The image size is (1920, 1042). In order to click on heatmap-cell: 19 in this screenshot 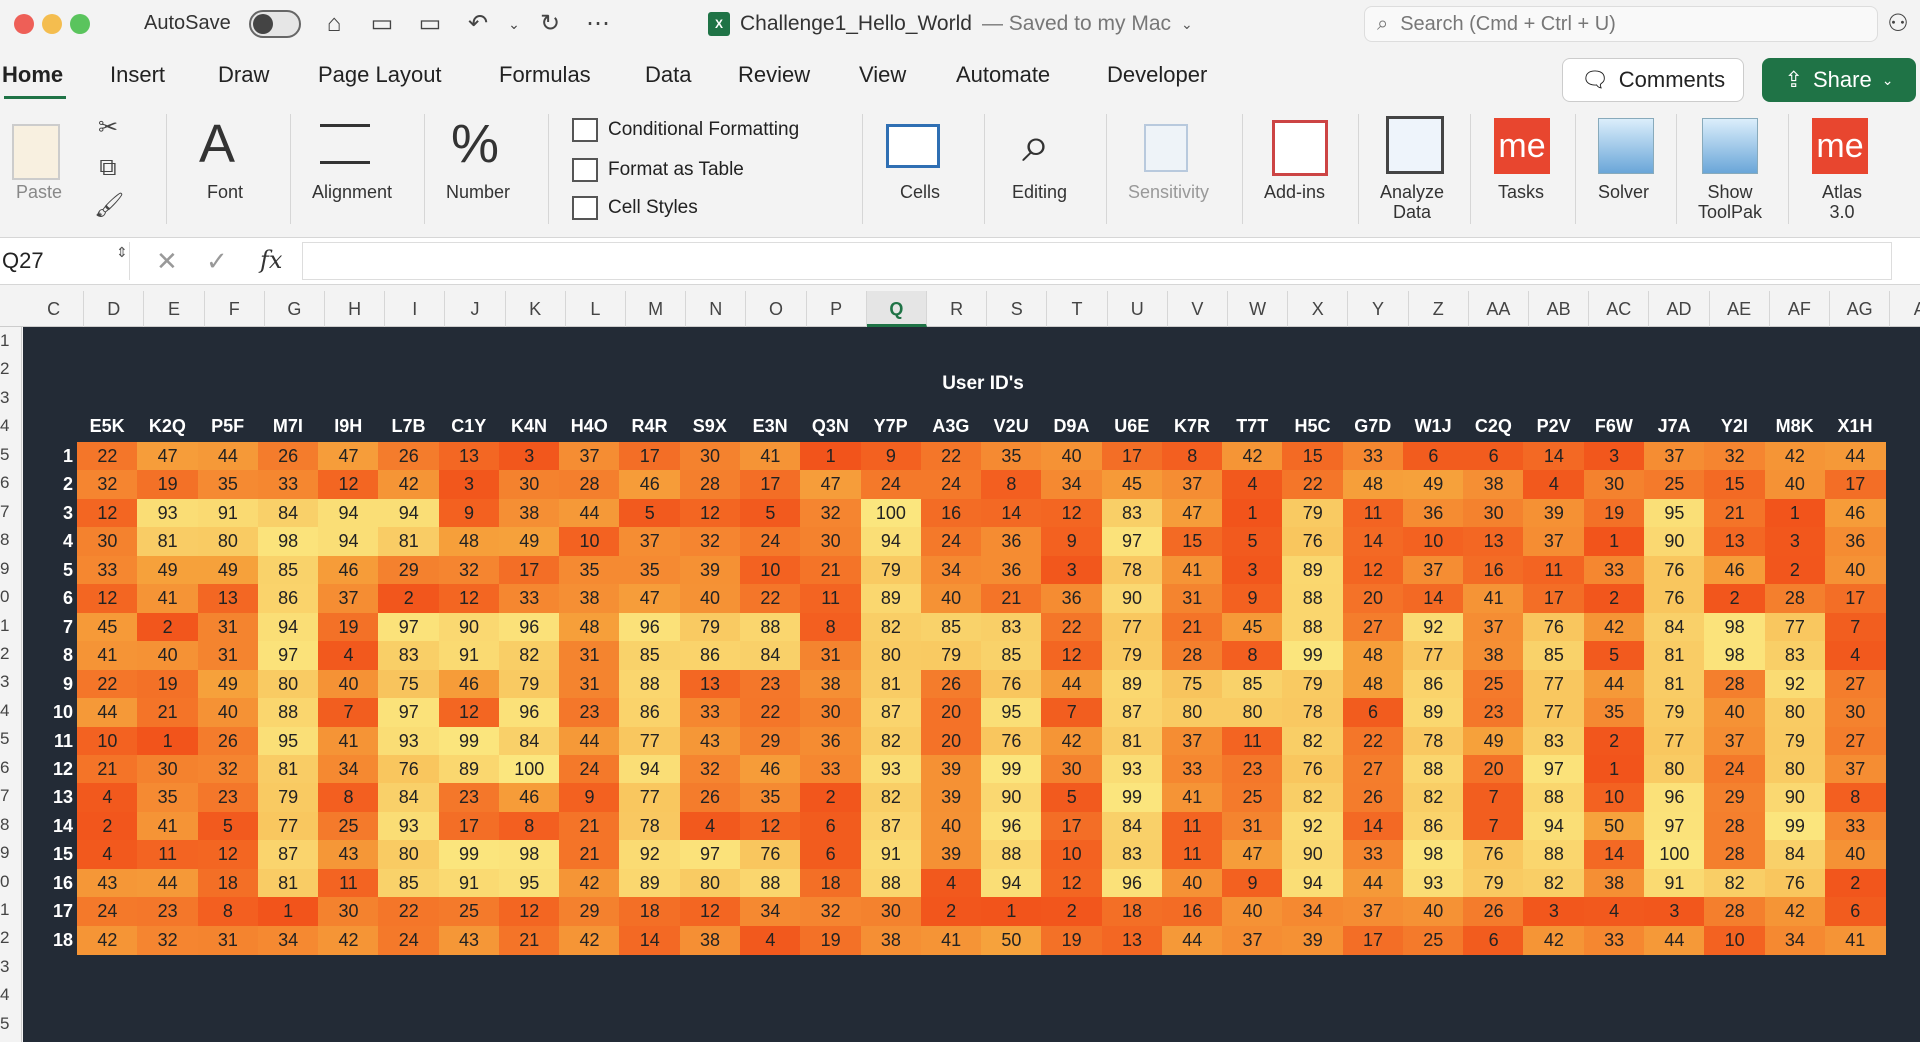, I will do `click(1072, 940)`.